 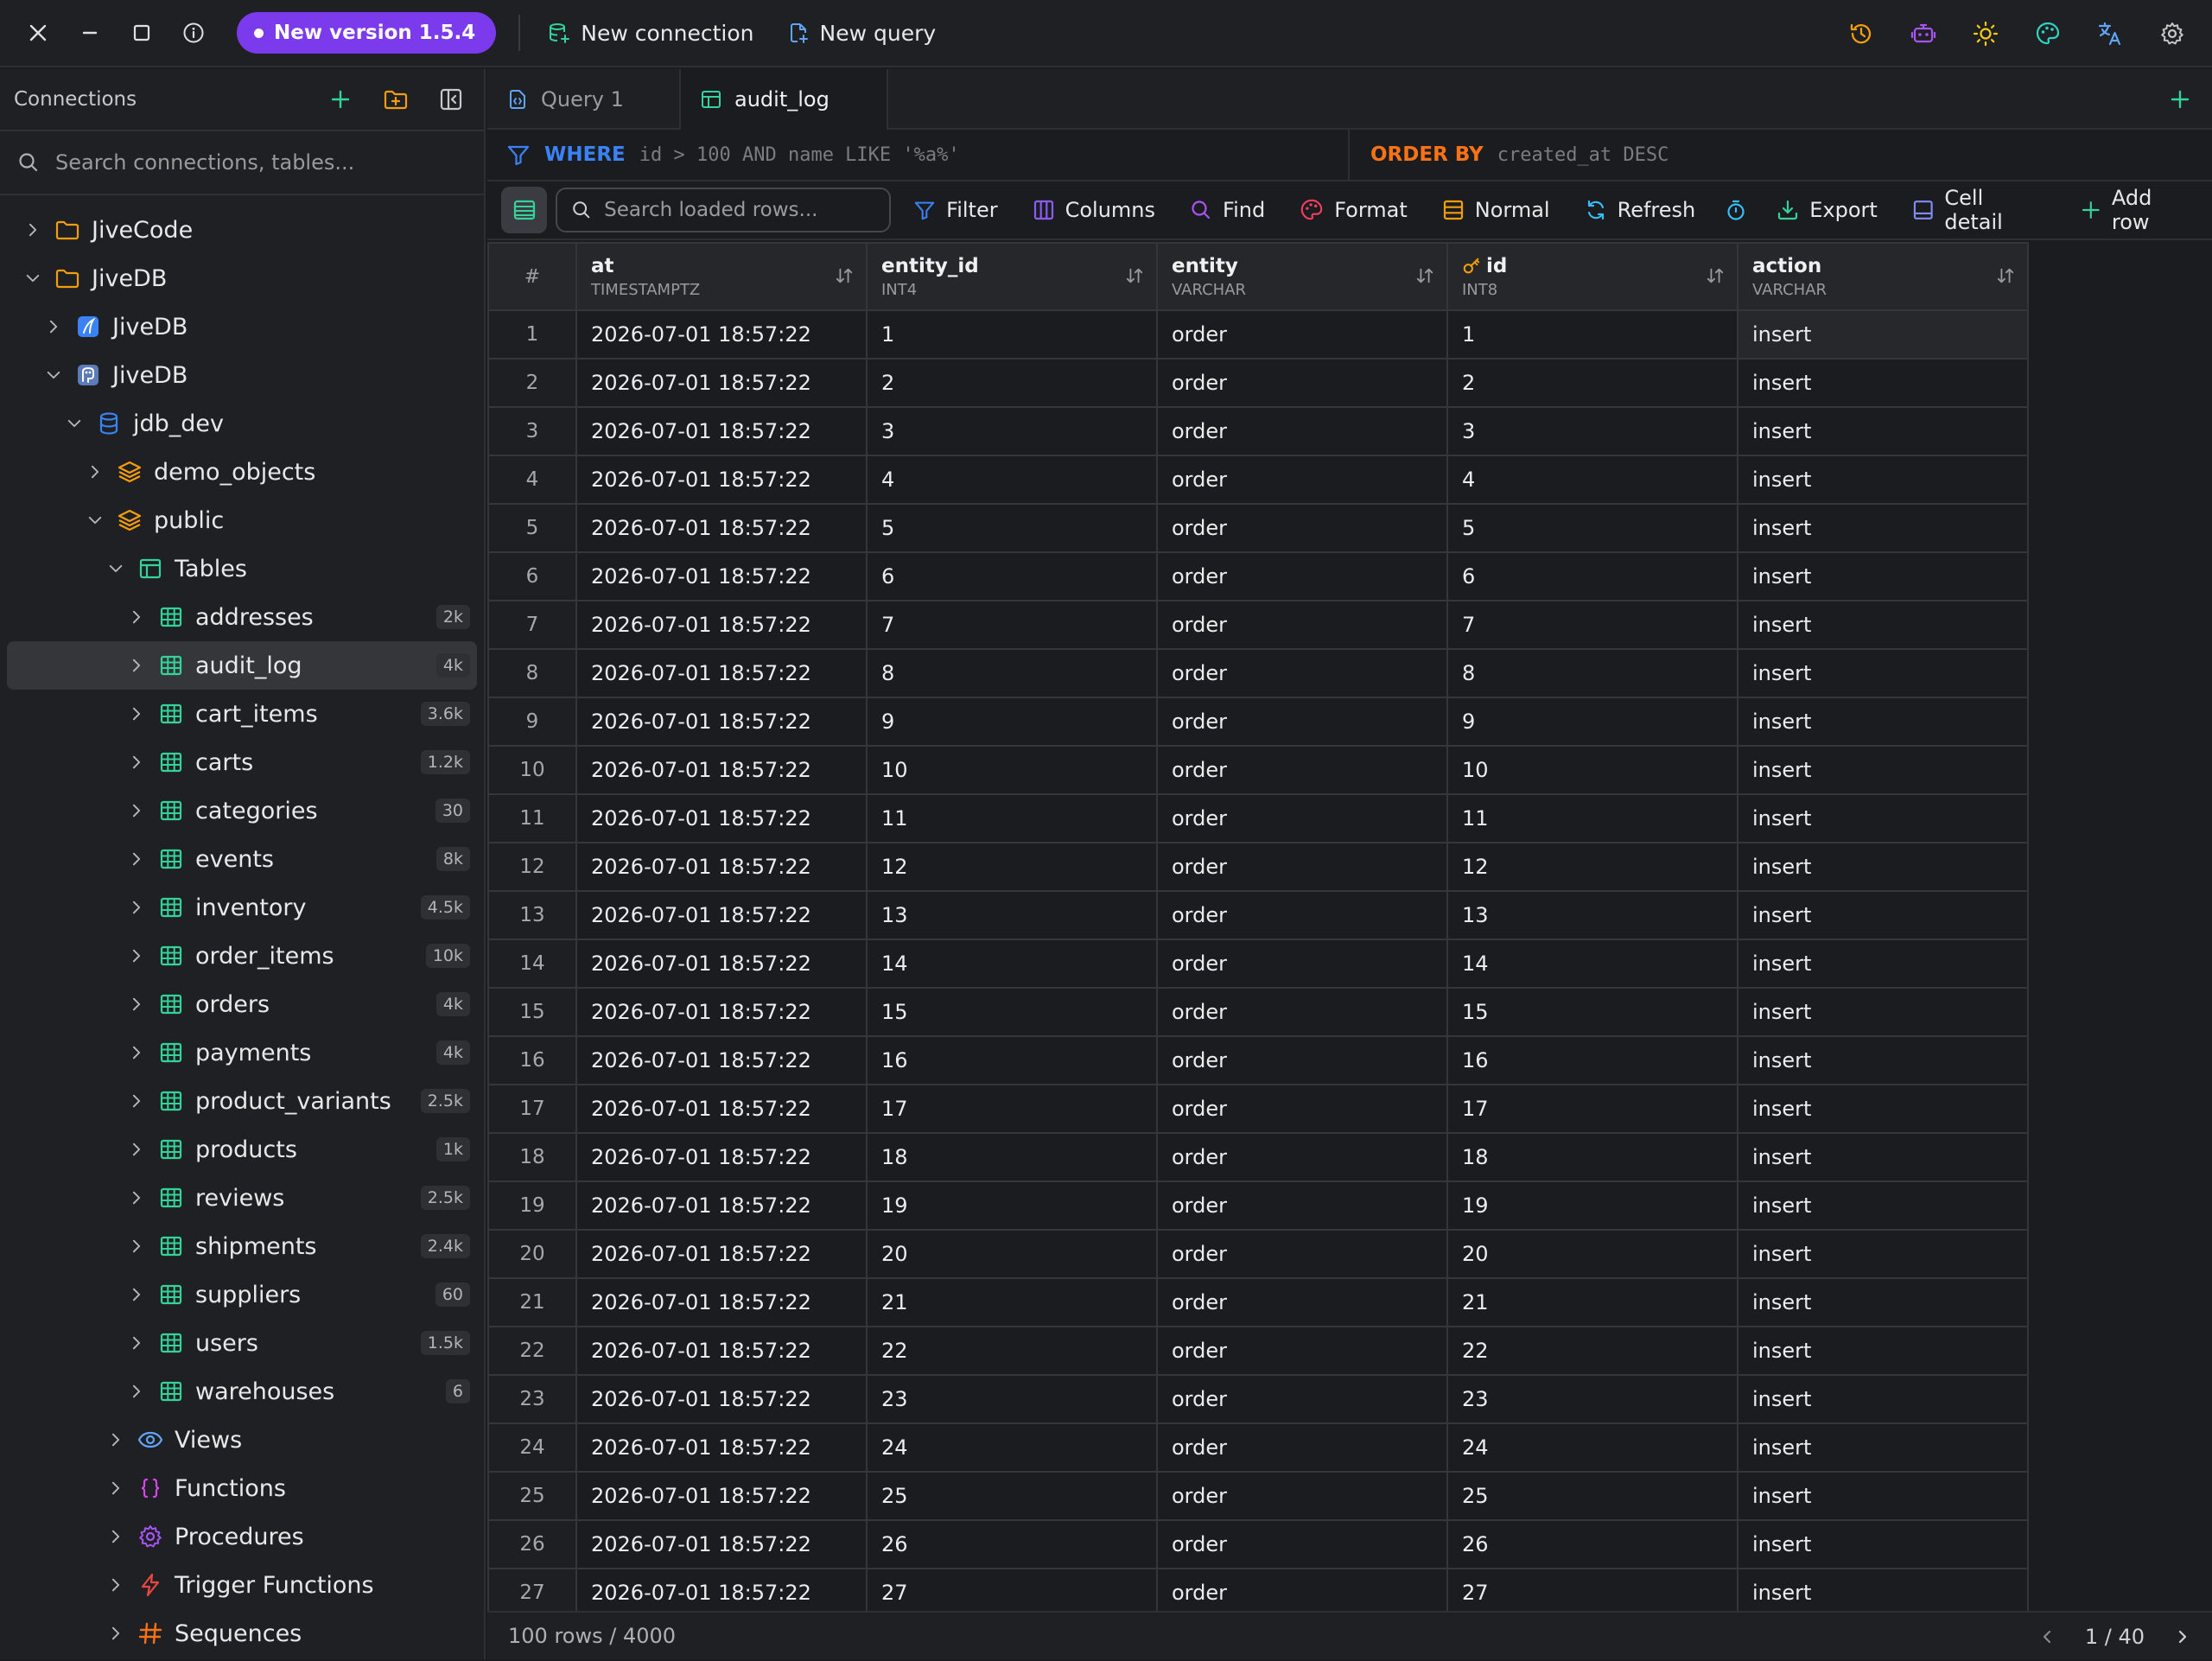 I want to click on tree-node-orders: orders 4k, so click(x=242, y=1004).